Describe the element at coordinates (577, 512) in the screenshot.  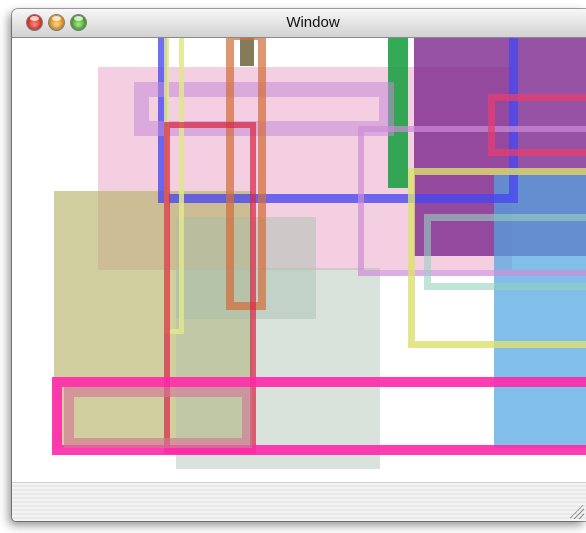
I see `resize-grip-icon` at that location.